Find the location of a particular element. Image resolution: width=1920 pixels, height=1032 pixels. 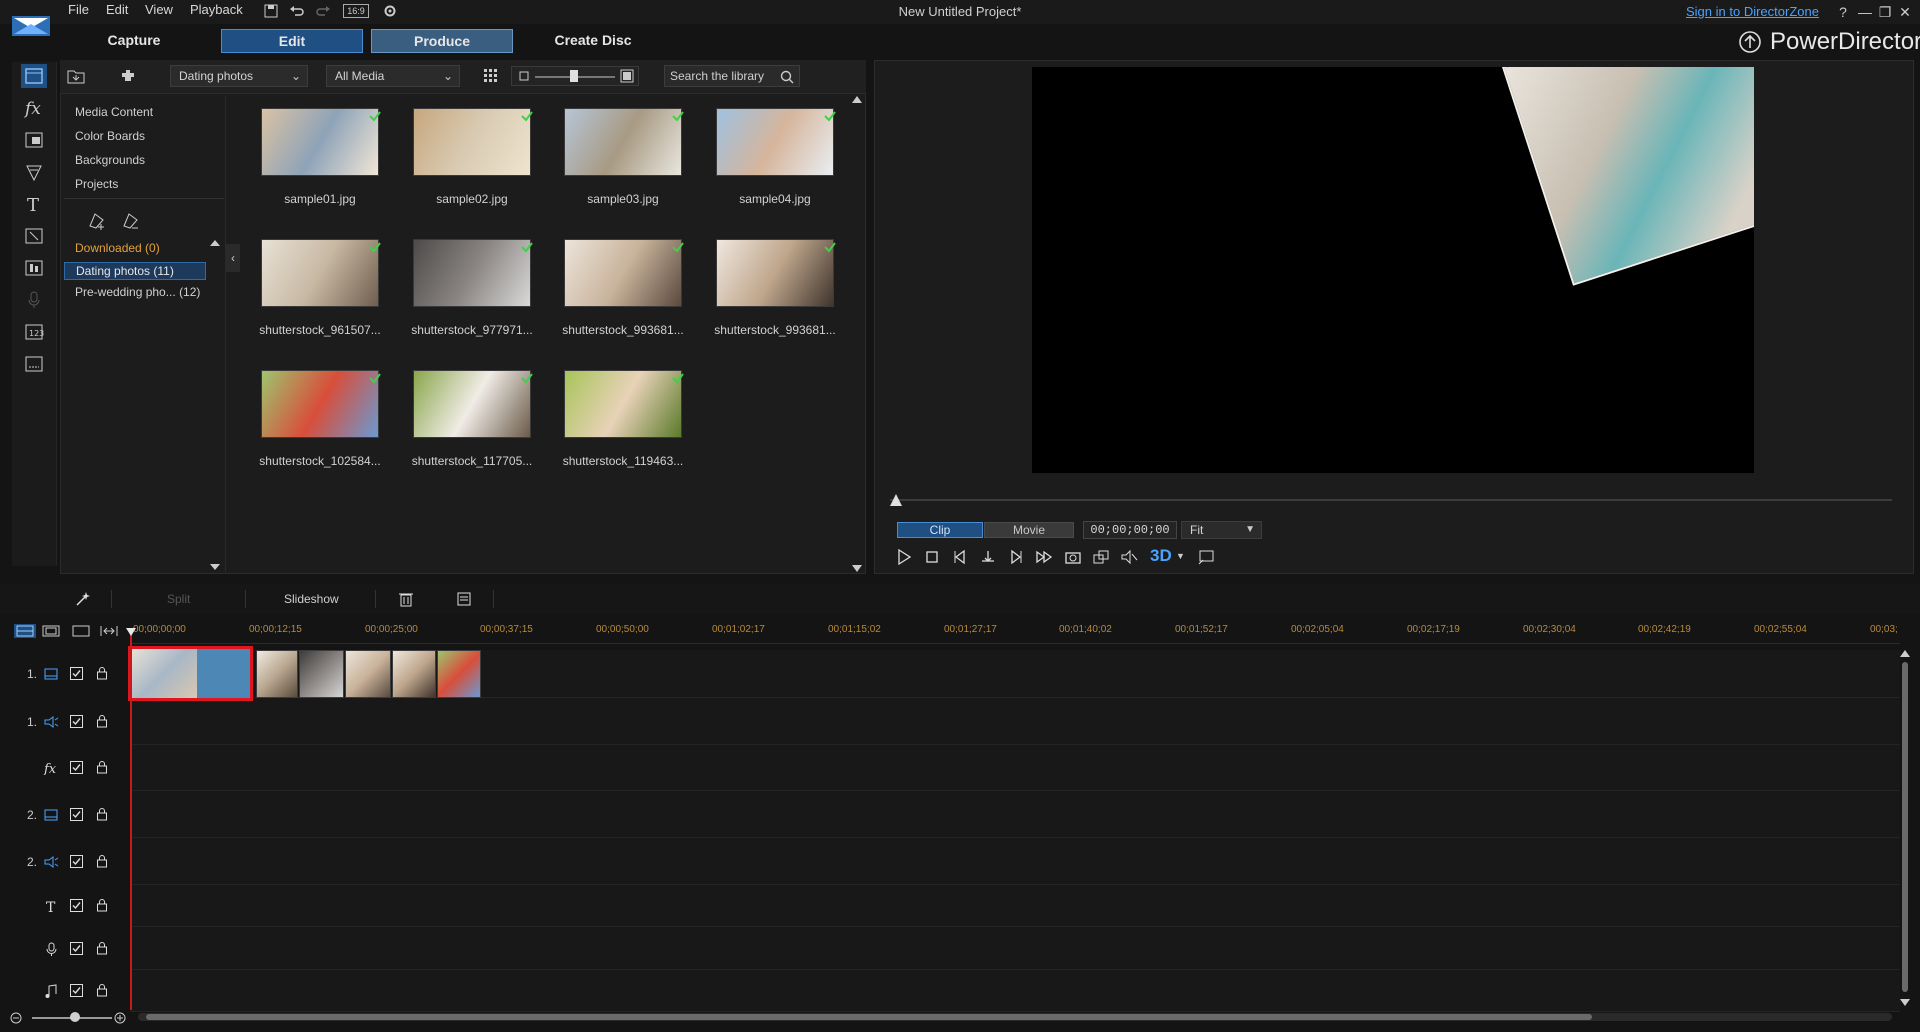

chapter-room-icon: 123 is located at coordinates (34, 332).